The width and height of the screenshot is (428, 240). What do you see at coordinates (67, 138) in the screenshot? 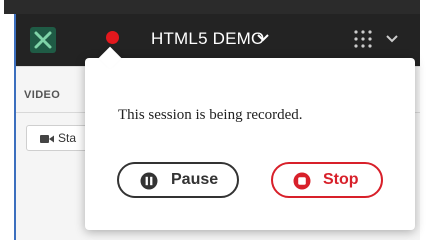
I see `start-video-label: Sta` at bounding box center [67, 138].